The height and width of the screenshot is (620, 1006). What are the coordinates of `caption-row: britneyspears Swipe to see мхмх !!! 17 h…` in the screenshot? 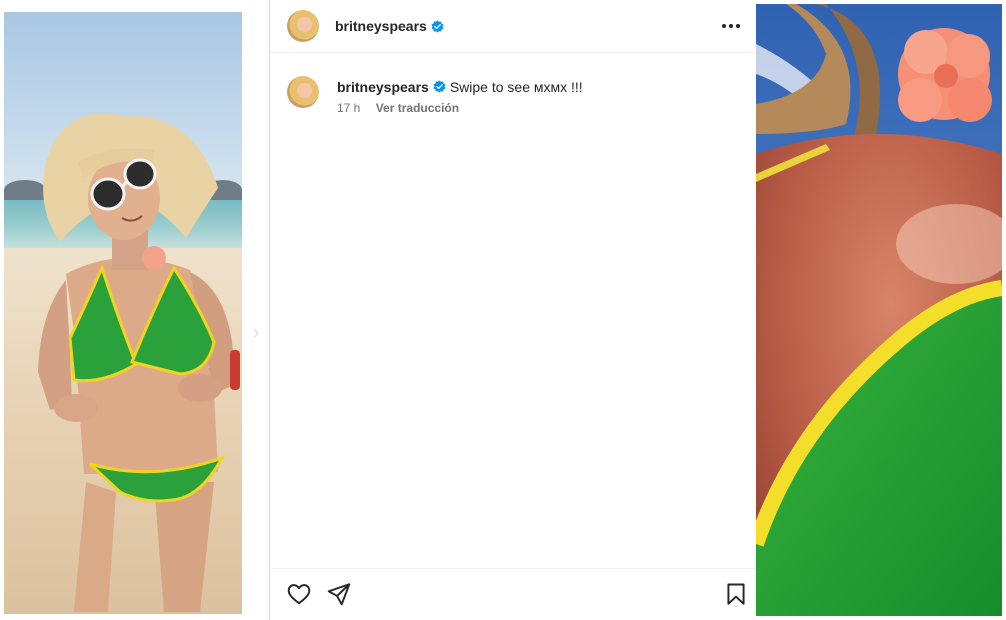 It's located at (517, 95).